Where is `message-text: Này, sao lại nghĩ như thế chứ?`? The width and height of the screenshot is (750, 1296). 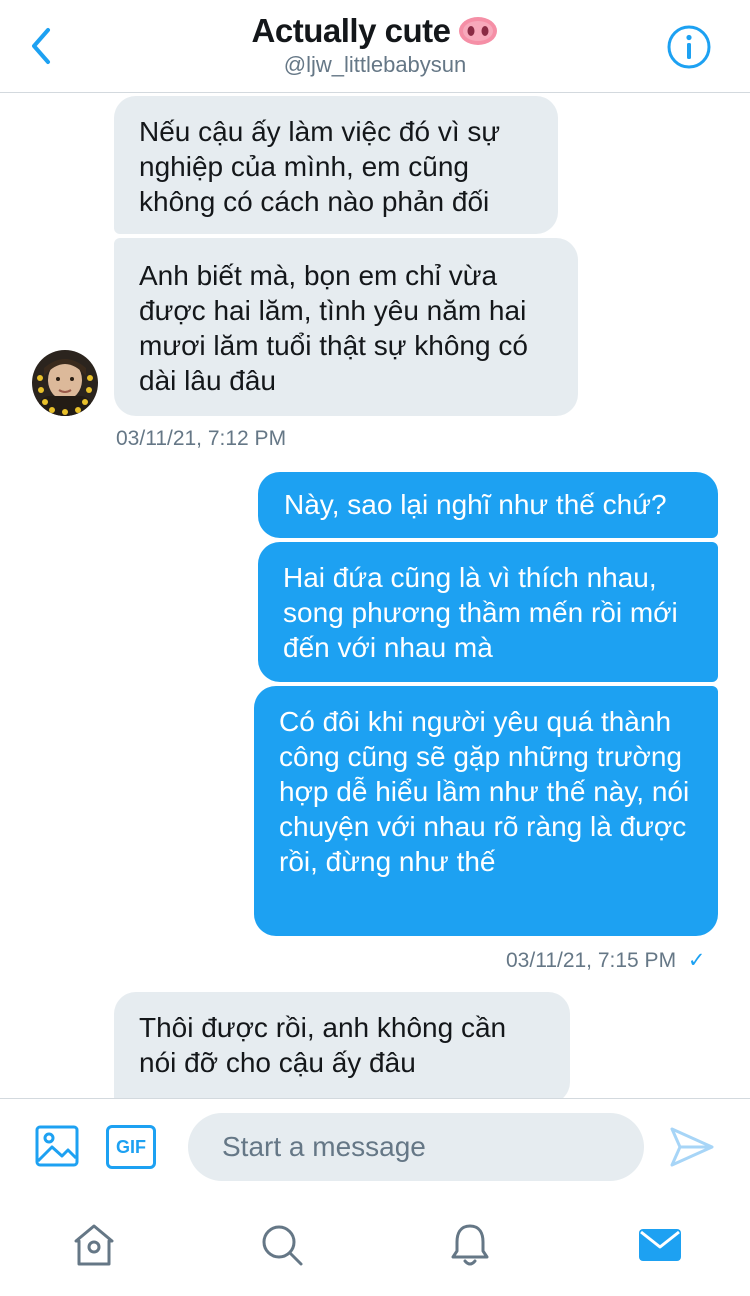 message-text: Này, sao lại nghĩ như thế chứ? is located at coordinates (475, 504).